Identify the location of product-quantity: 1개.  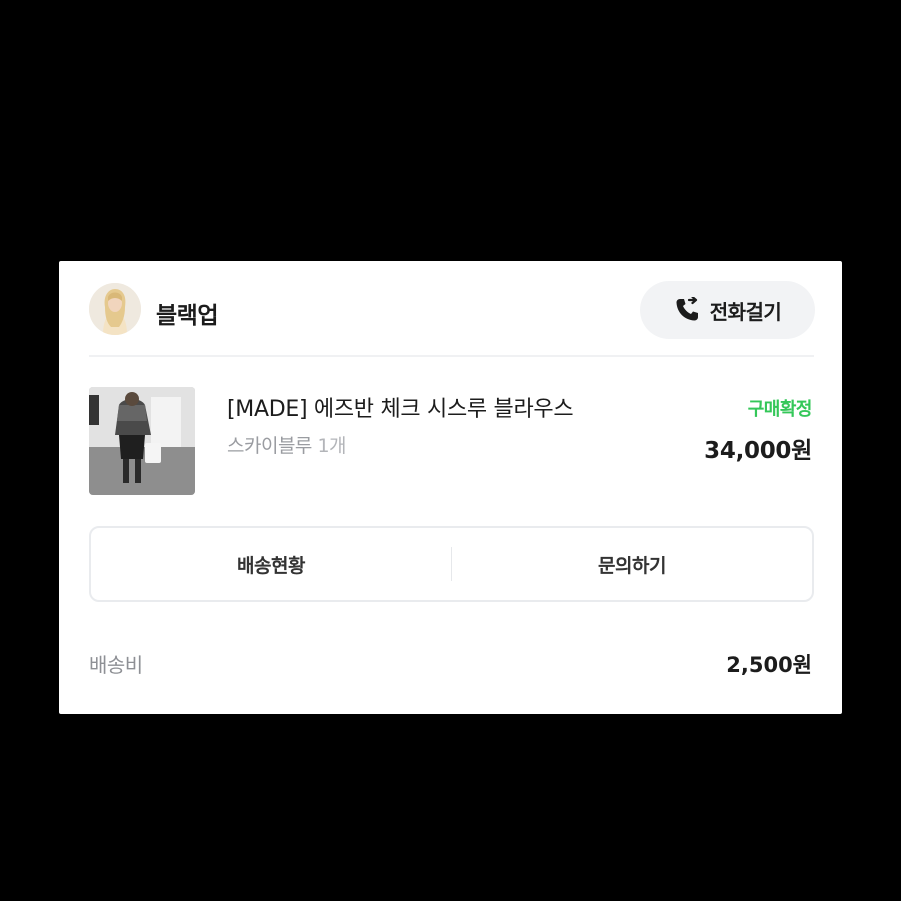
(332, 446).